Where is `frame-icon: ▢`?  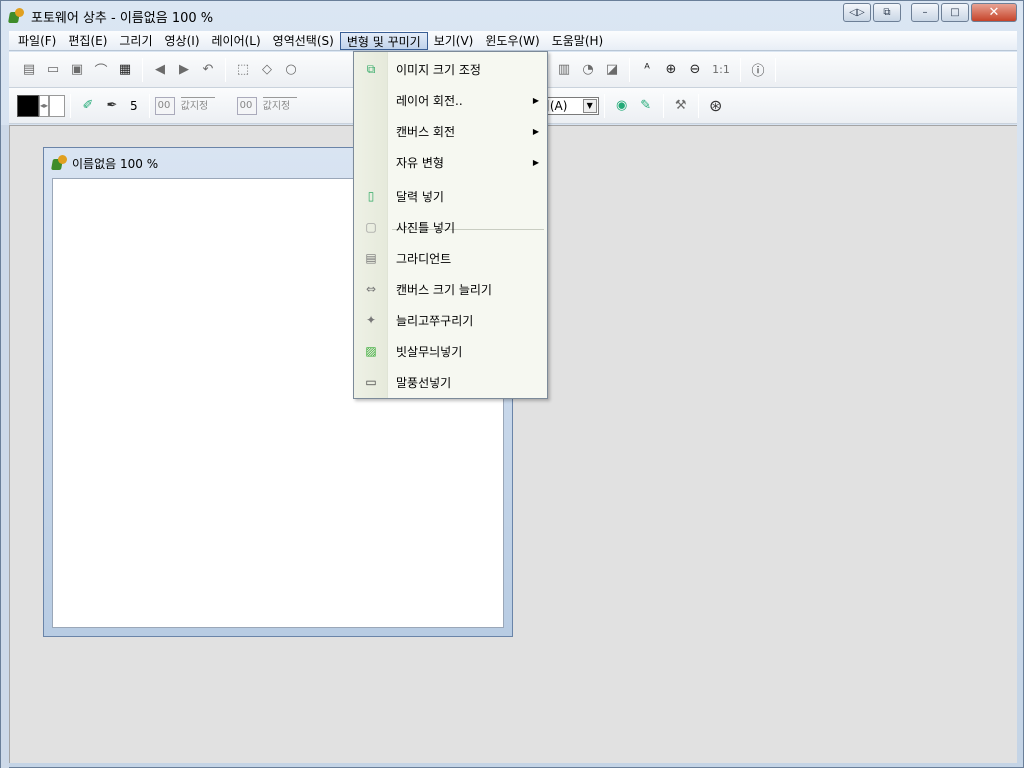 frame-icon: ▢ is located at coordinates (371, 227).